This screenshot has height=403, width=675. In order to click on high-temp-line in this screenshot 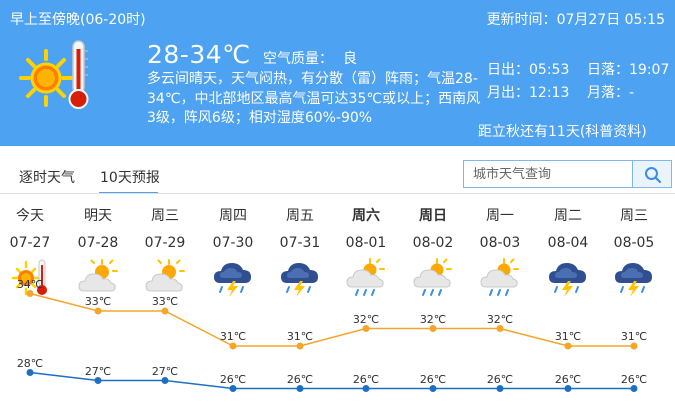, I will do `click(331, 319)`.